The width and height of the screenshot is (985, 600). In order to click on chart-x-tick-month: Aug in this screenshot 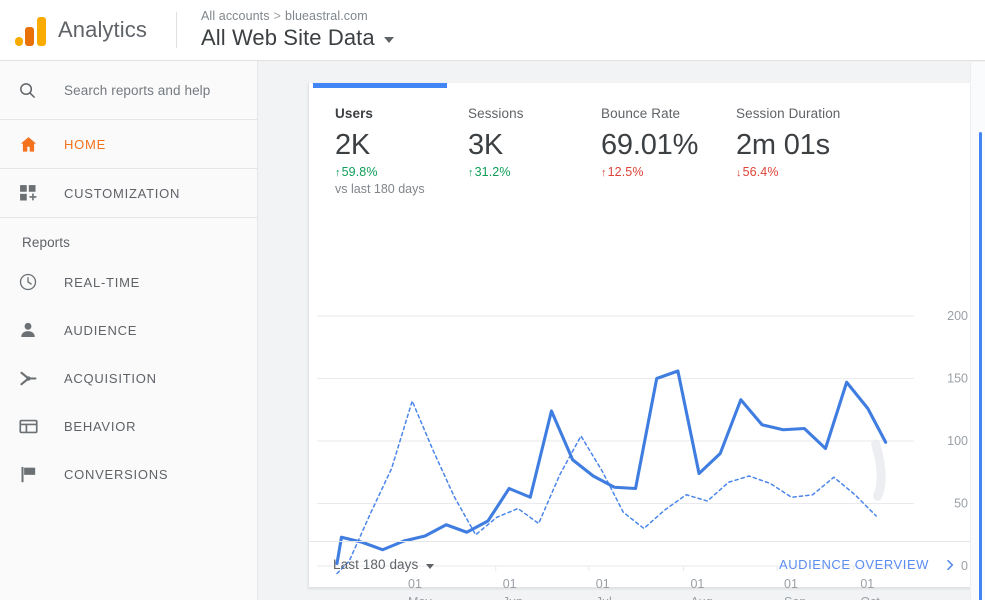, I will do `click(701, 597)`.